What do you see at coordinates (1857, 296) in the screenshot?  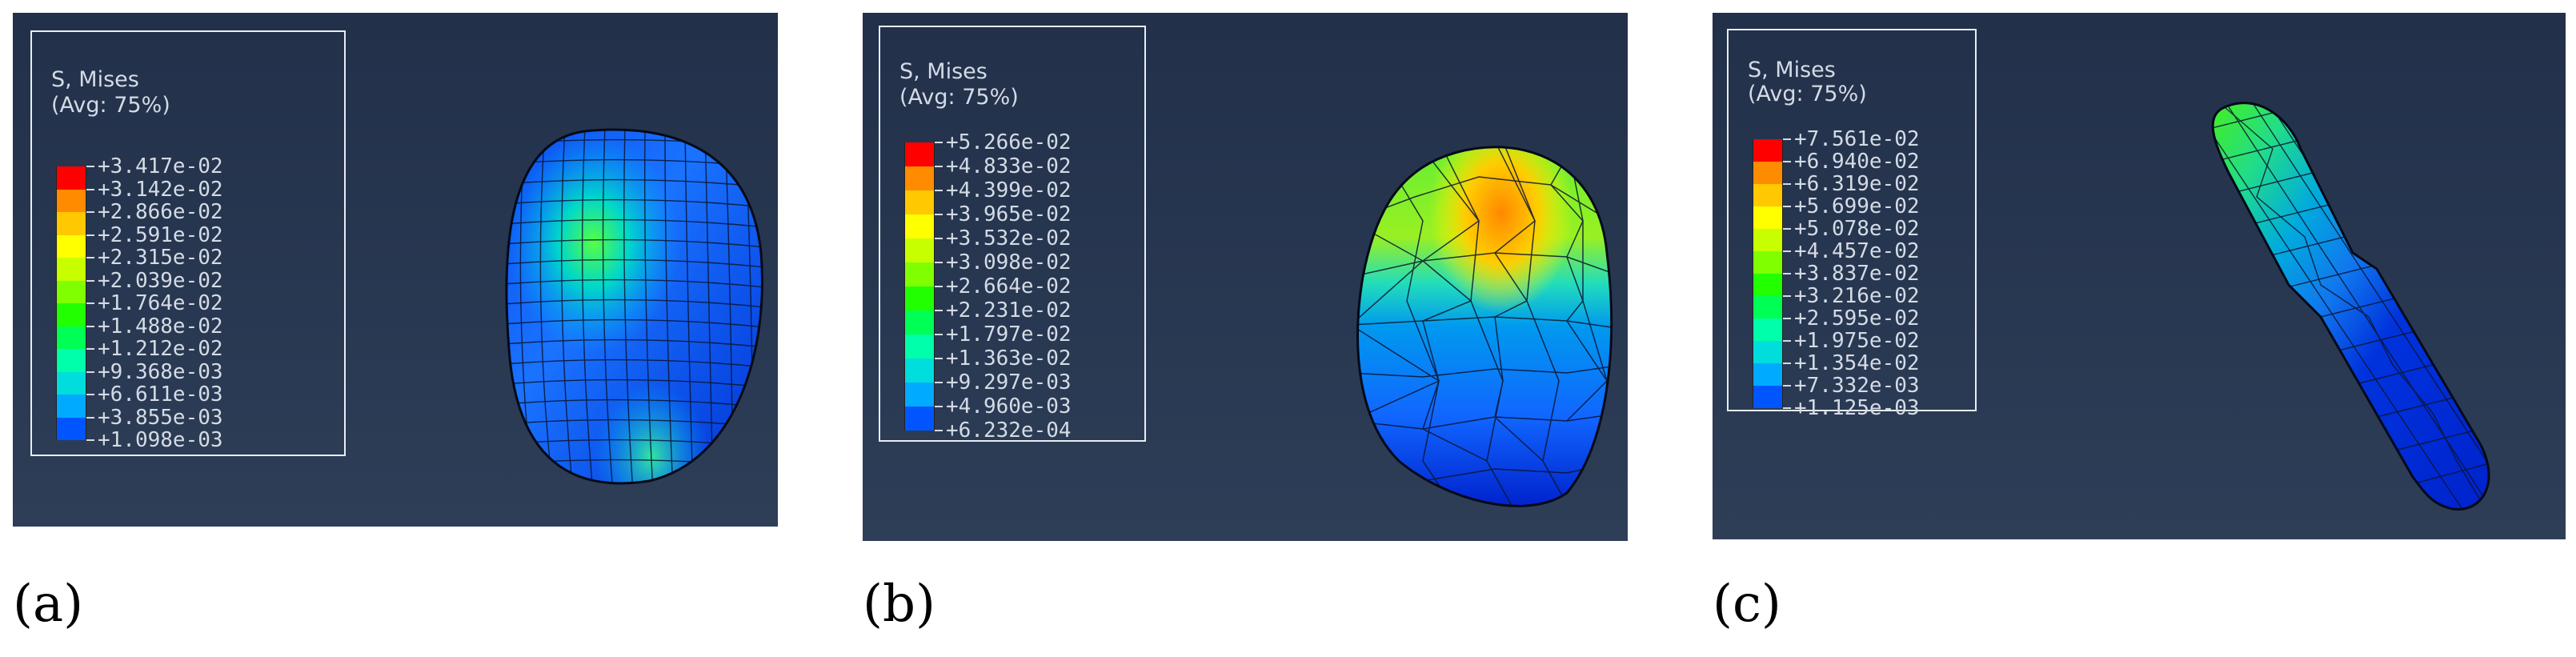 I see `legend-value-label: +3.216e-02` at bounding box center [1857, 296].